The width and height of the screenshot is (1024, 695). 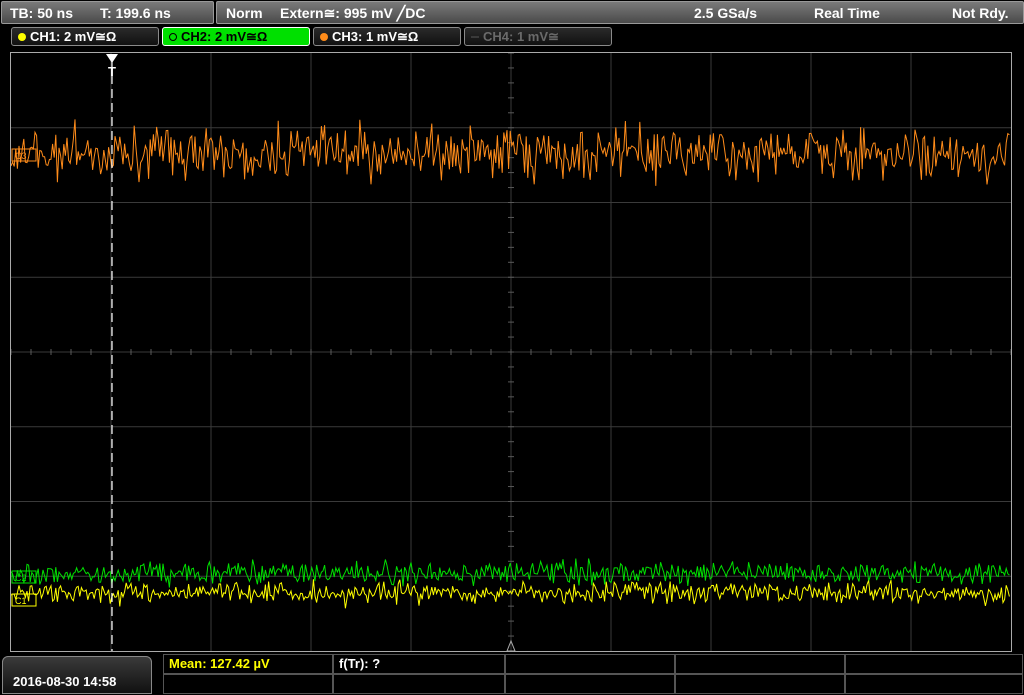 I want to click on measurement-panel: Mean: 127.42 µV f(Tr): ?, so click(x=593, y=674).